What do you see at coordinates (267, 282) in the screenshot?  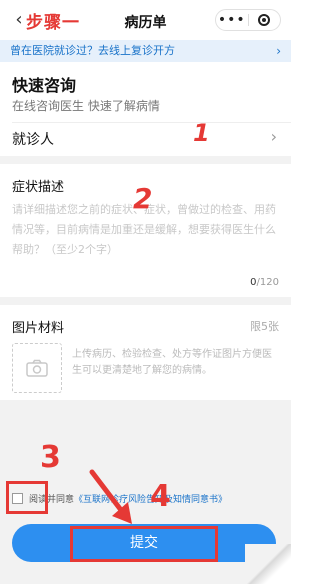 I see `char-count-max: /120` at bounding box center [267, 282].